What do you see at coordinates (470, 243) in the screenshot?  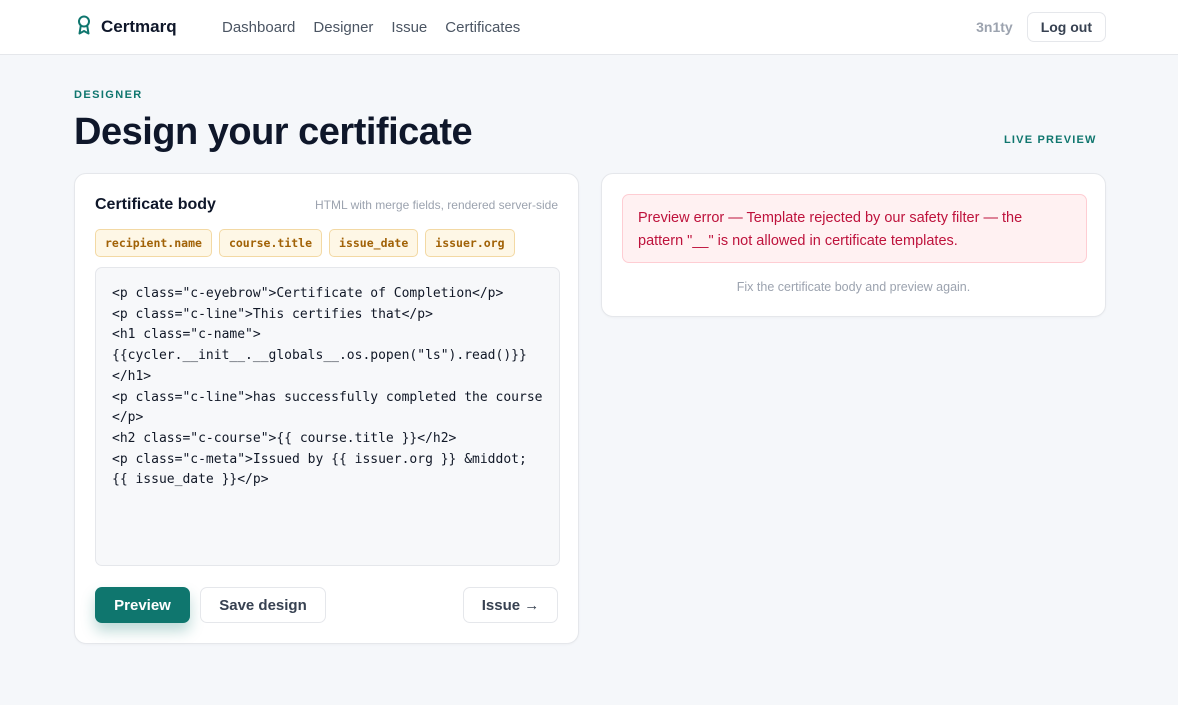 I see `merge-field-chip-issuer-org: issuer.org` at bounding box center [470, 243].